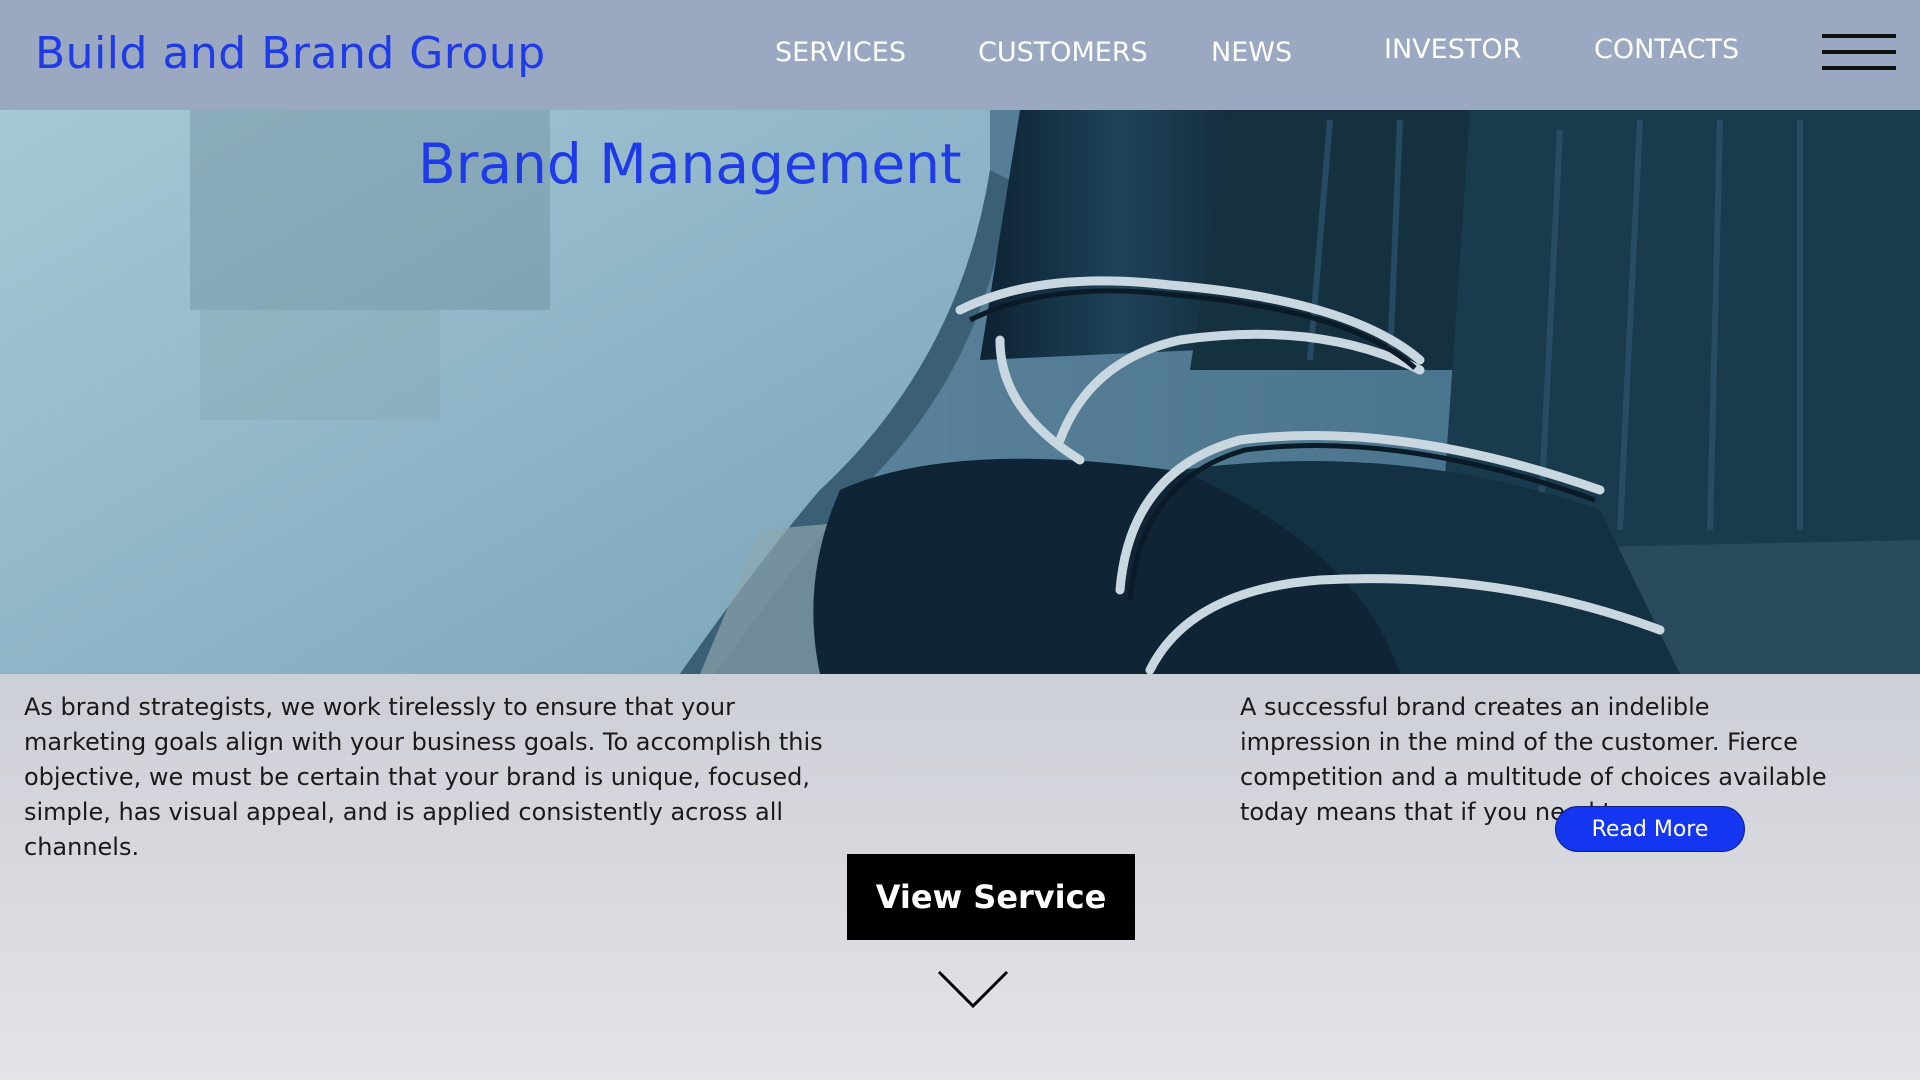 Image resolution: width=1920 pixels, height=1080 pixels. I want to click on view-service-button: View Service, so click(991, 897).